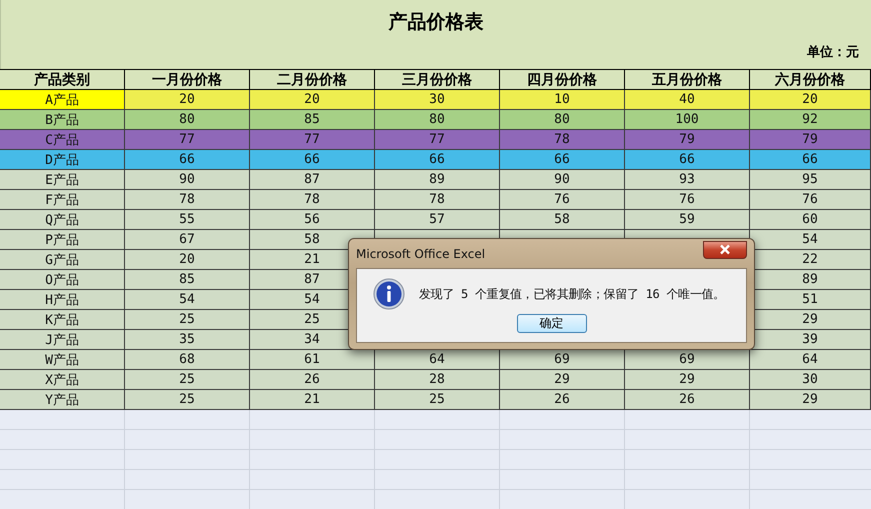 The image size is (871, 509). I want to click on unit-label: 单位：元, so click(833, 52).